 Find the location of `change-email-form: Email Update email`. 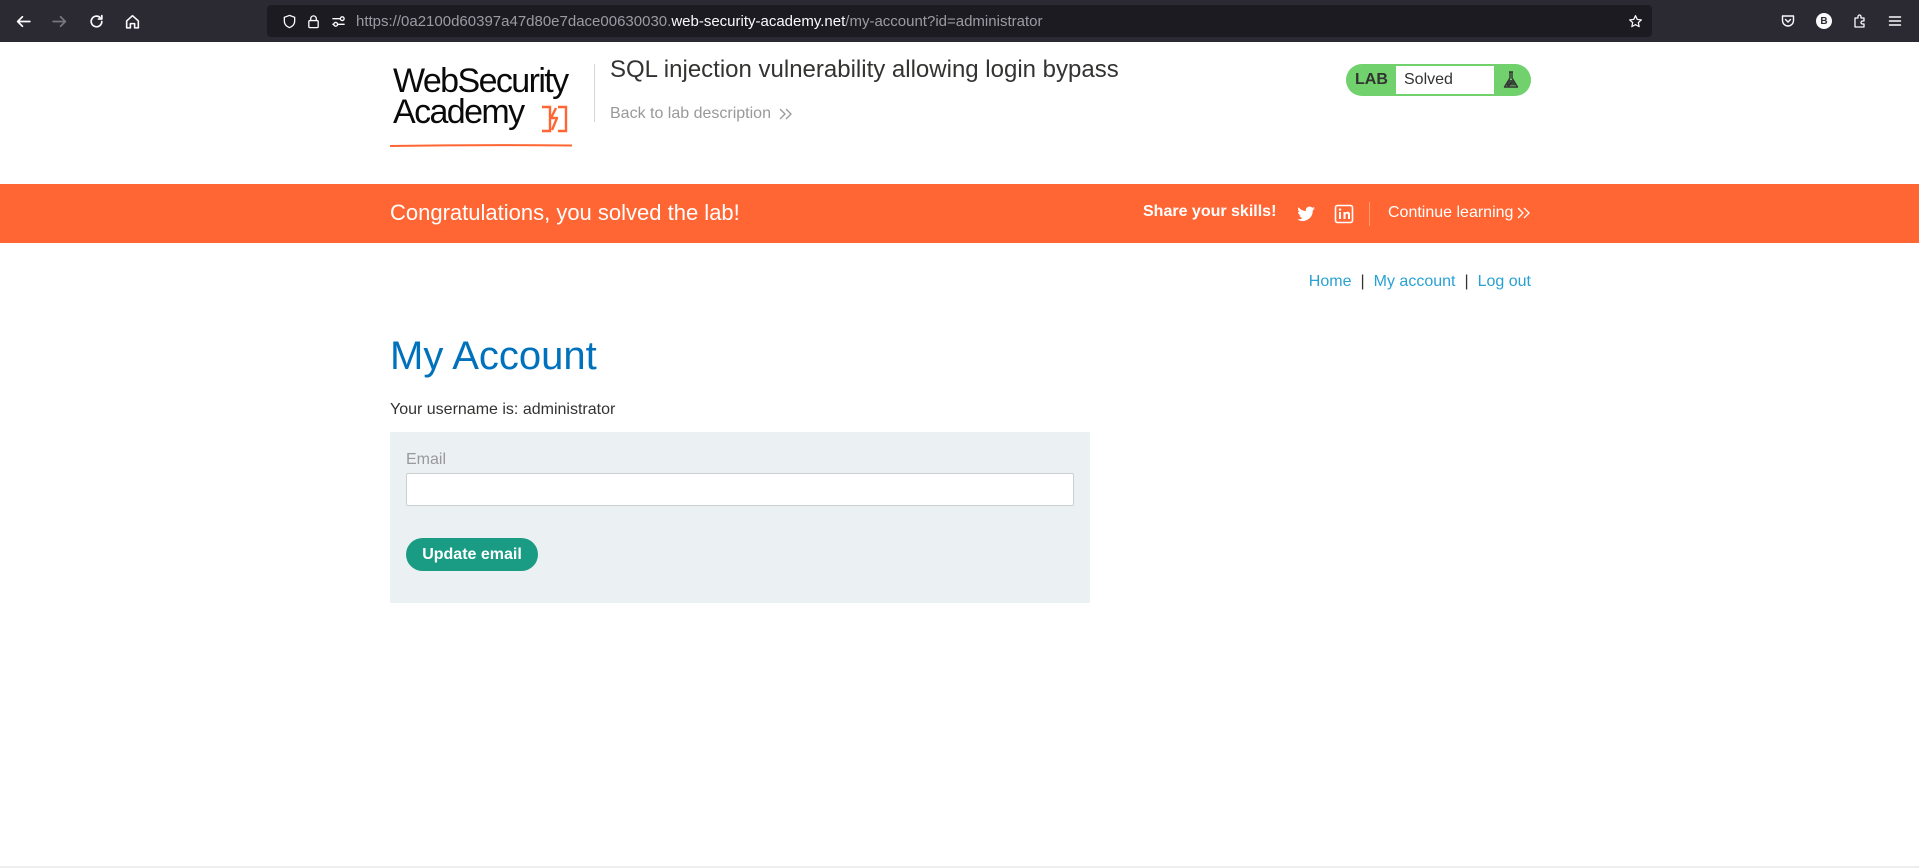

change-email-form: Email Update email is located at coordinates (740, 517).